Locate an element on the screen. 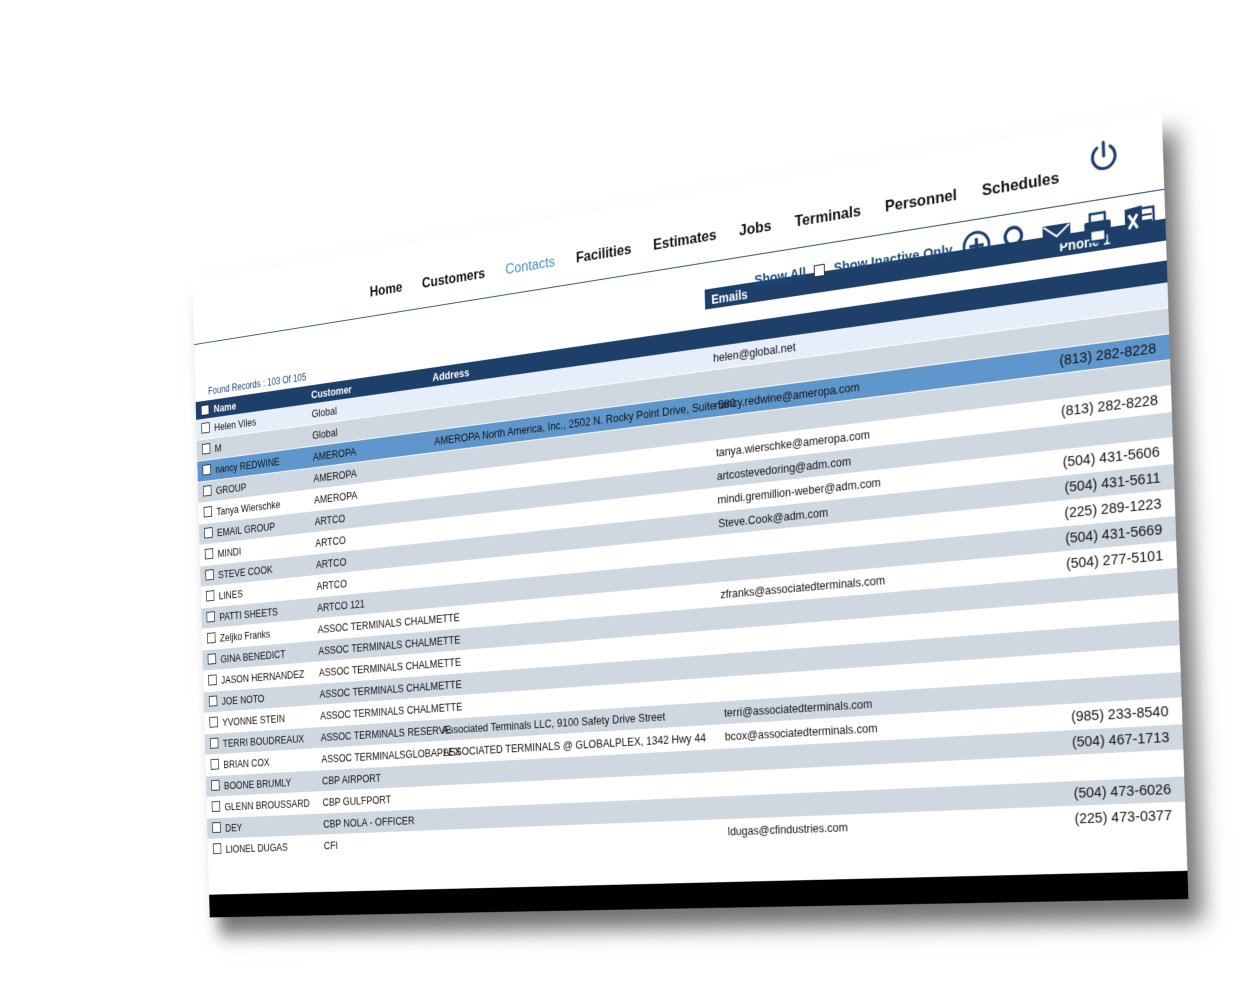 The width and height of the screenshot is (1250, 1000). show-inactive-label: Show Inactive Only is located at coordinates (893, 258).